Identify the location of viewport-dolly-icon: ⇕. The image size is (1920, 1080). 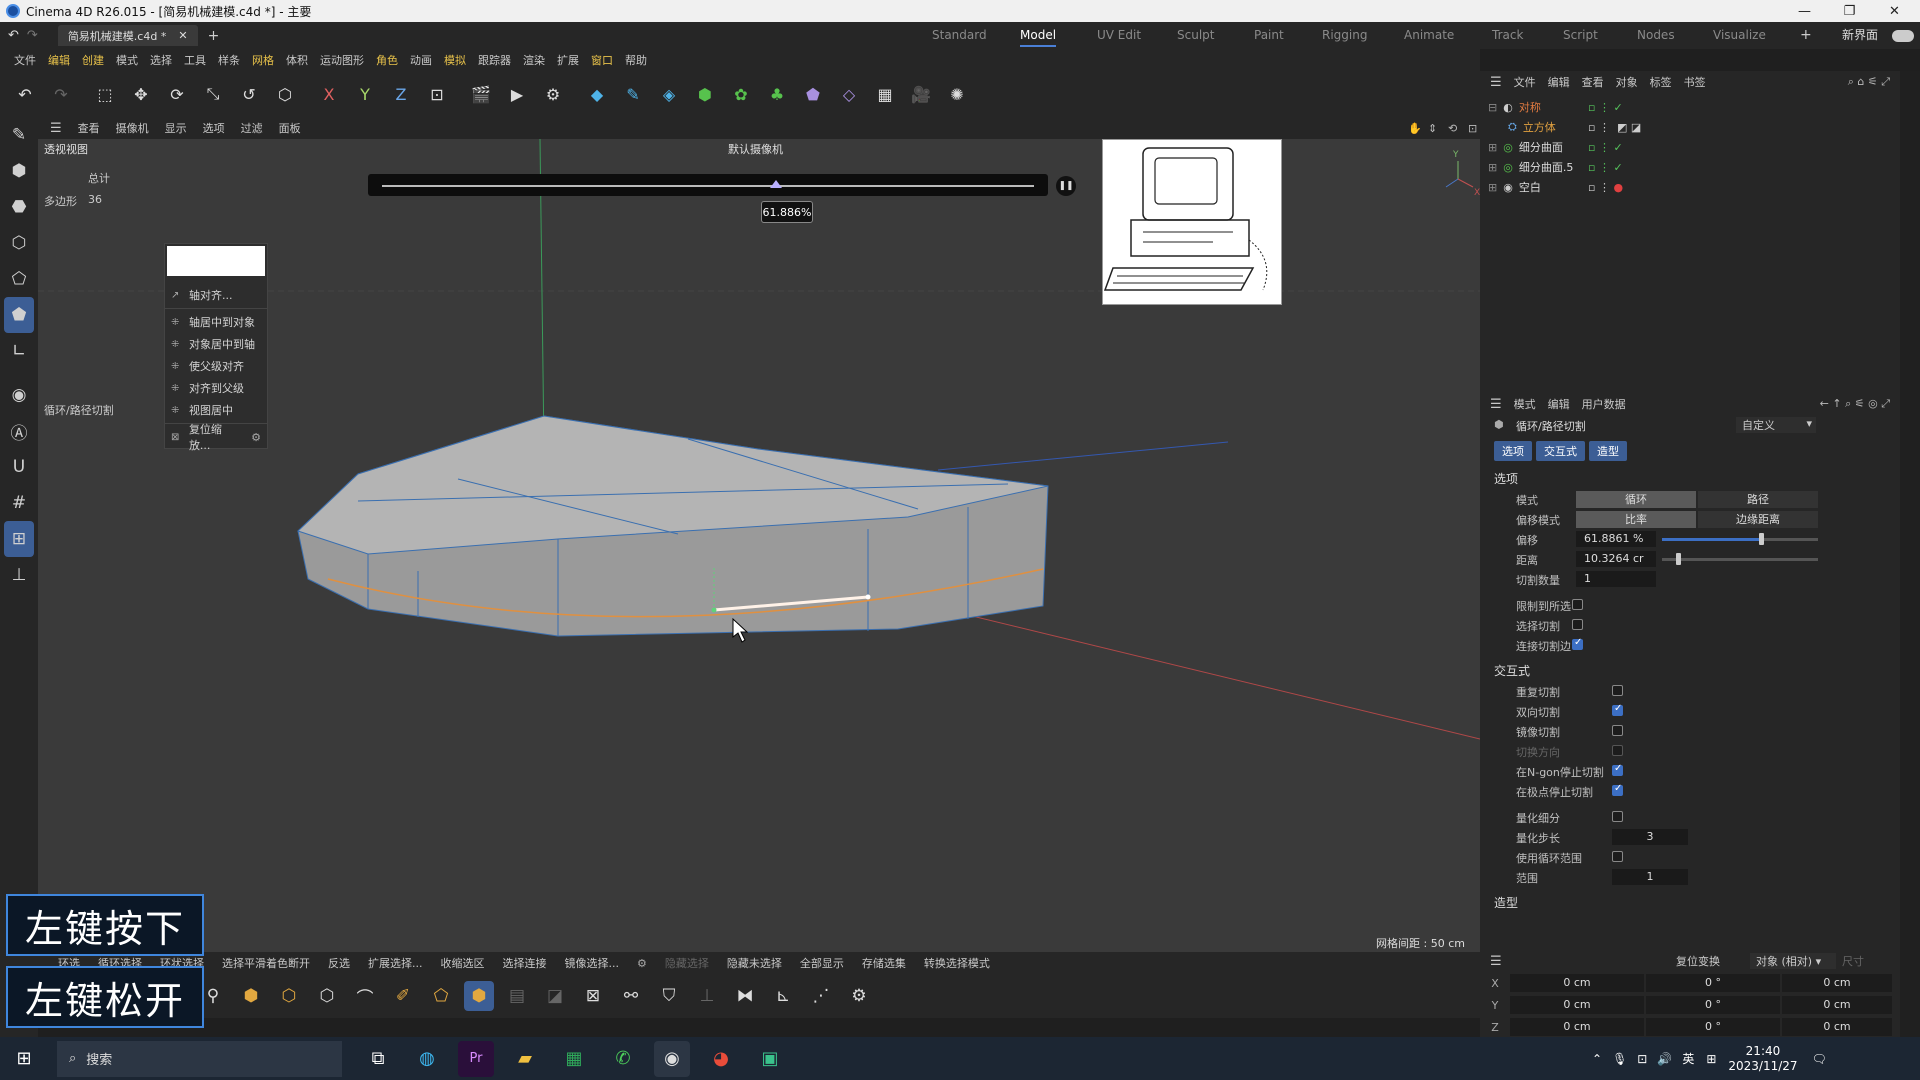
(1432, 128).